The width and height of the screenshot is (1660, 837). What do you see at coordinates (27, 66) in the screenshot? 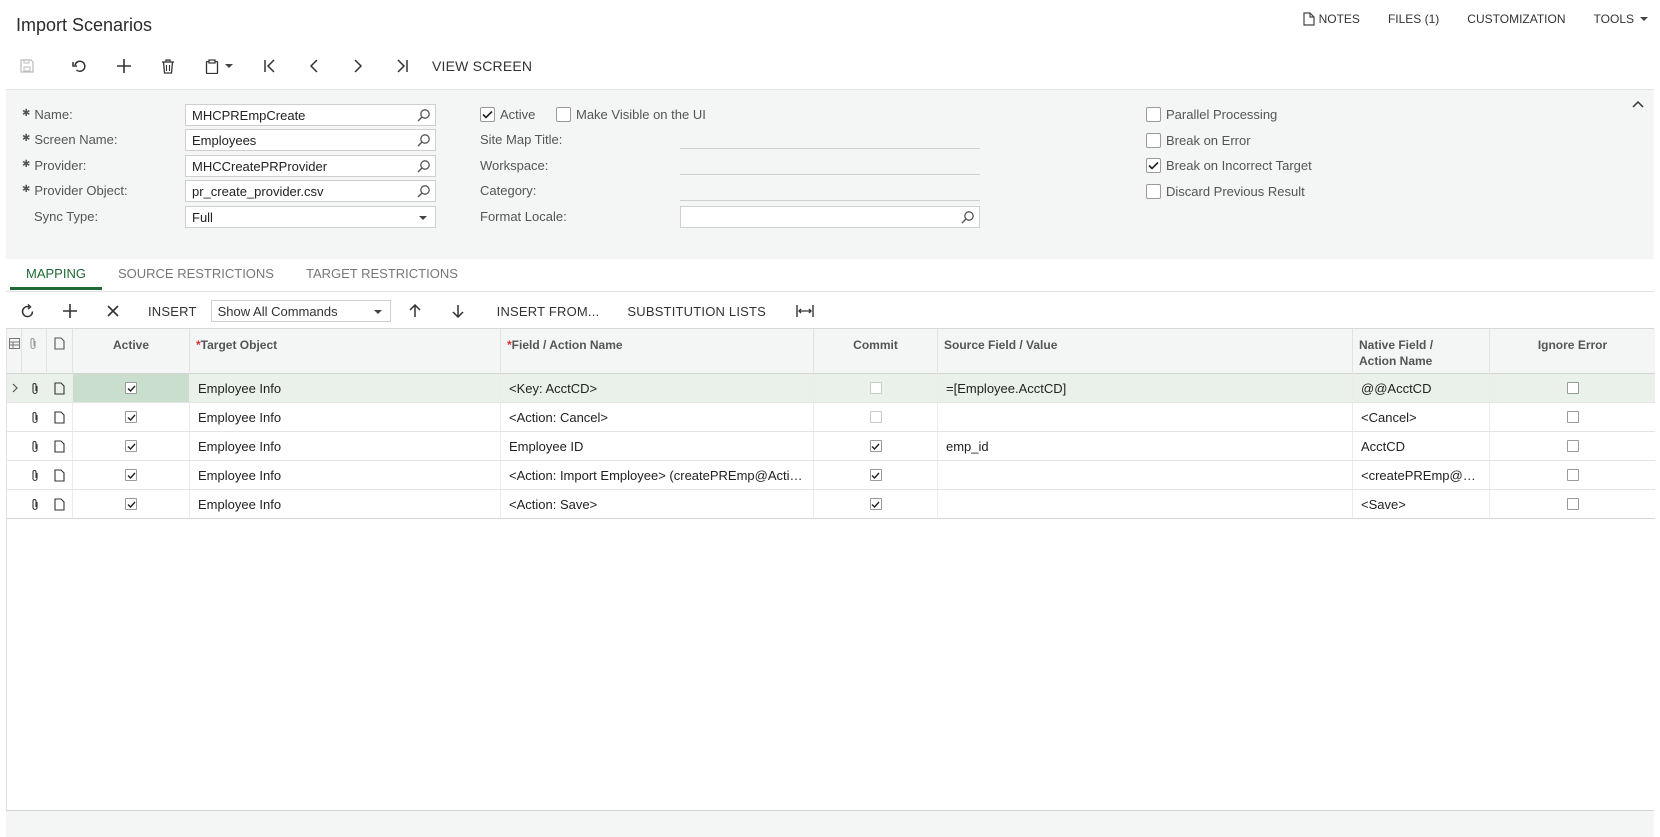
I see `save-button` at bounding box center [27, 66].